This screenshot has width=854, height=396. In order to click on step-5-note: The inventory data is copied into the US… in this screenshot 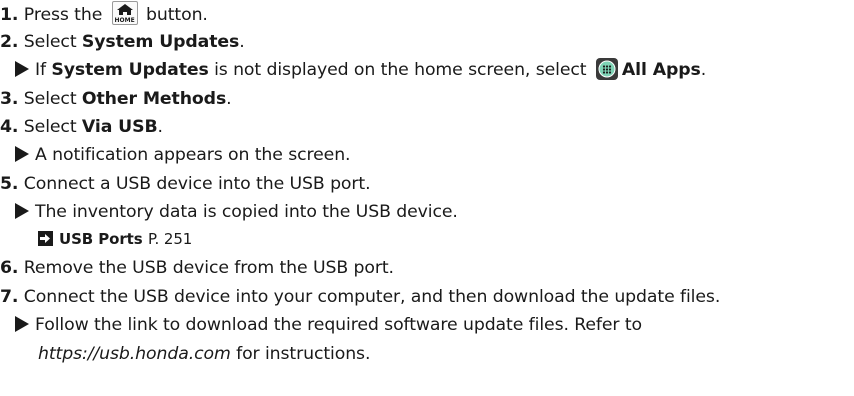, I will do `click(236, 212)`.